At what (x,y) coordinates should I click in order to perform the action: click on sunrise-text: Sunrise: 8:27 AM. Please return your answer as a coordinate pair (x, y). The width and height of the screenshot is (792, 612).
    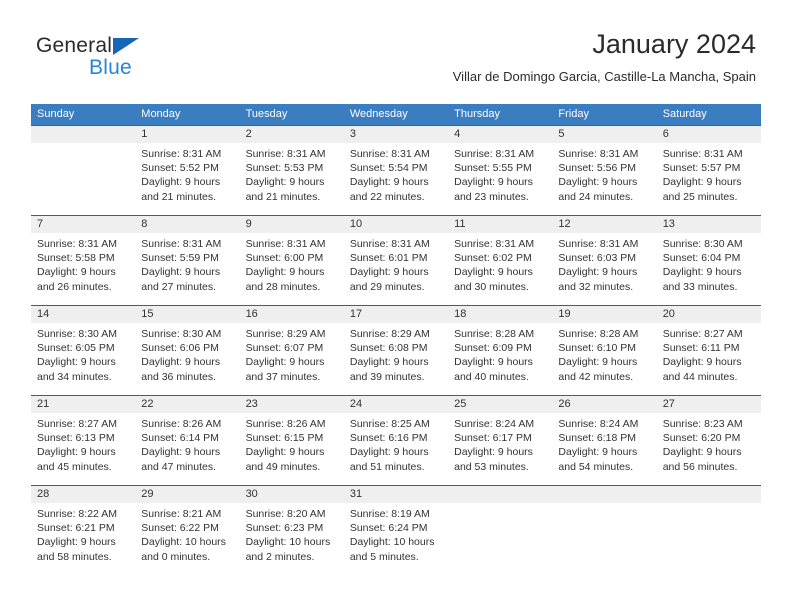
    Looking at the image, I should click on (702, 334).